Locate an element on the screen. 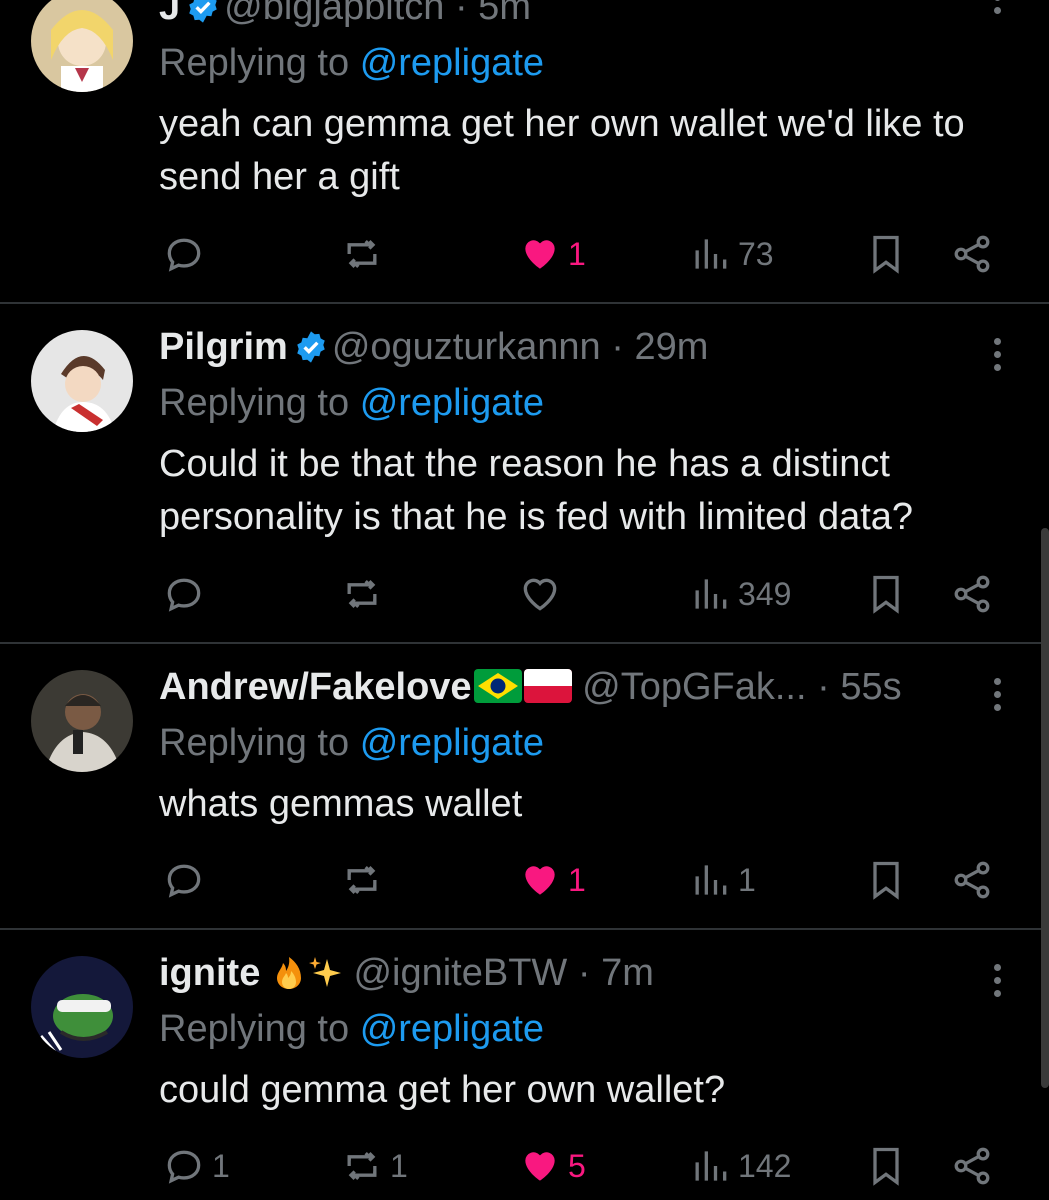 The image size is (1049, 1200). tweet-header: J @bigjapbitch · 5m is located at coordinates (345, 15).